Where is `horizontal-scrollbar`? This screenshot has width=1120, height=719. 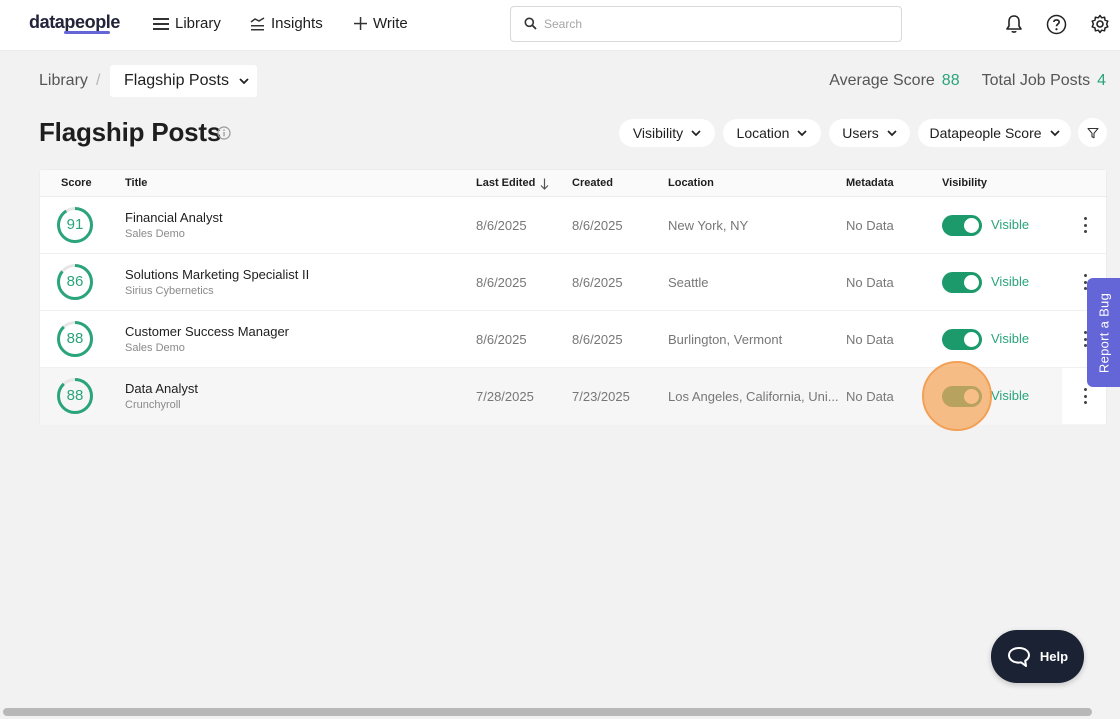 horizontal-scrollbar is located at coordinates (560, 712).